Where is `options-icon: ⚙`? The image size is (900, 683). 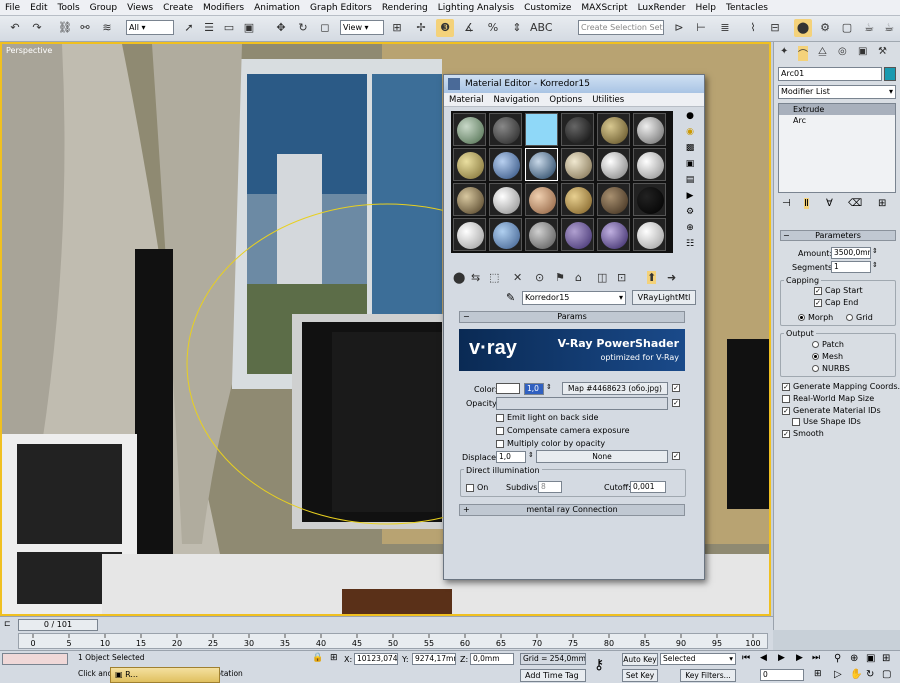 options-icon: ⚙ is located at coordinates (690, 215).